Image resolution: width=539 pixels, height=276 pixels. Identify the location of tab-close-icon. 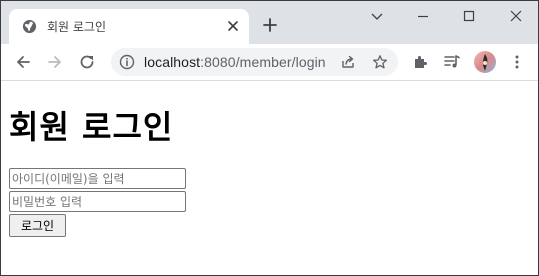
(233, 26).